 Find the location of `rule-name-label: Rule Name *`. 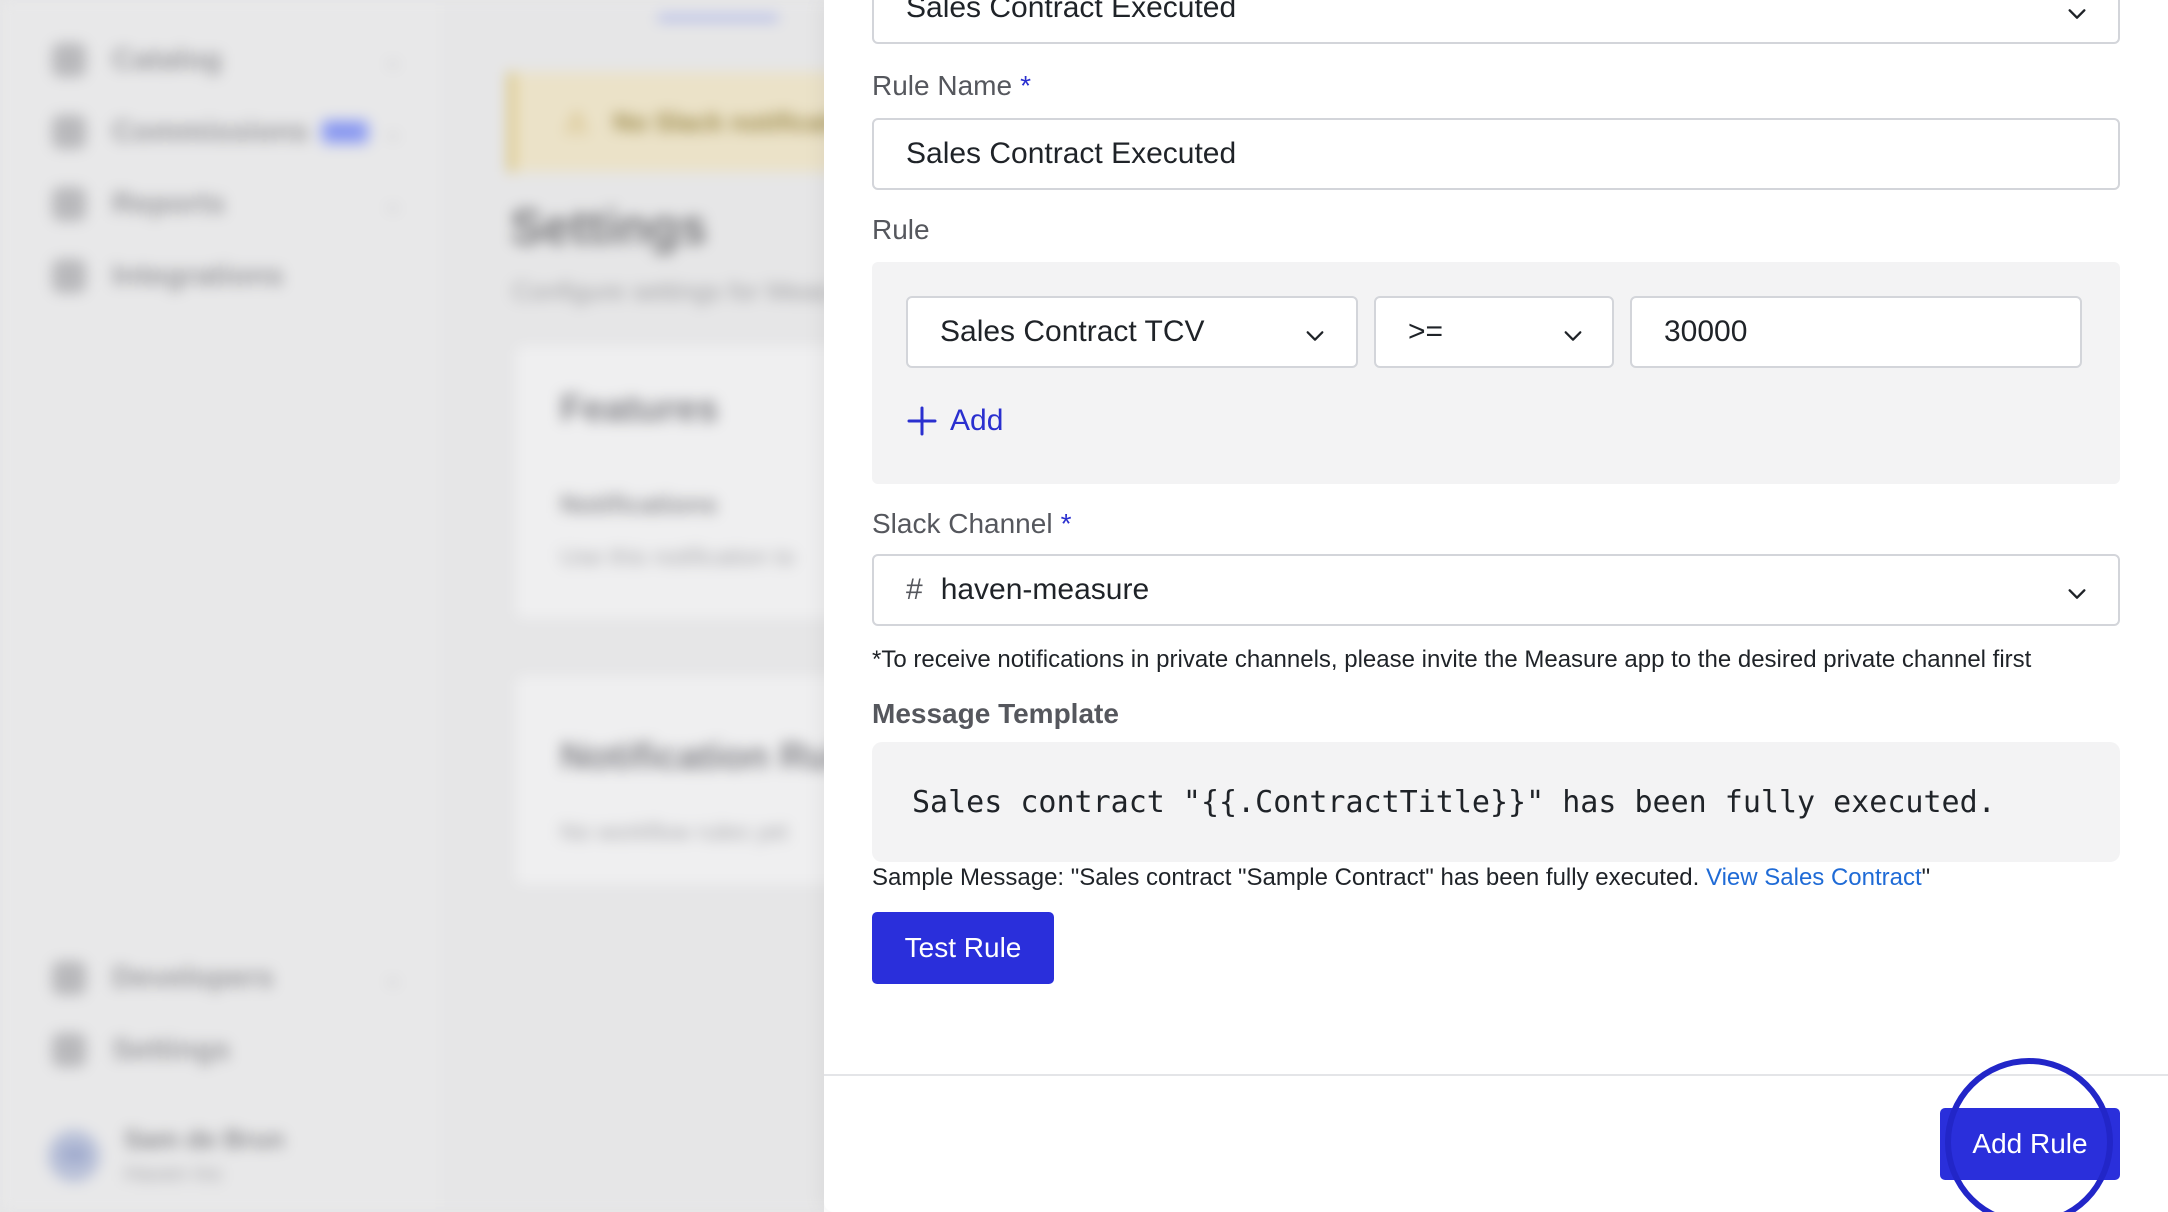

rule-name-label: Rule Name * is located at coordinates (951, 85).